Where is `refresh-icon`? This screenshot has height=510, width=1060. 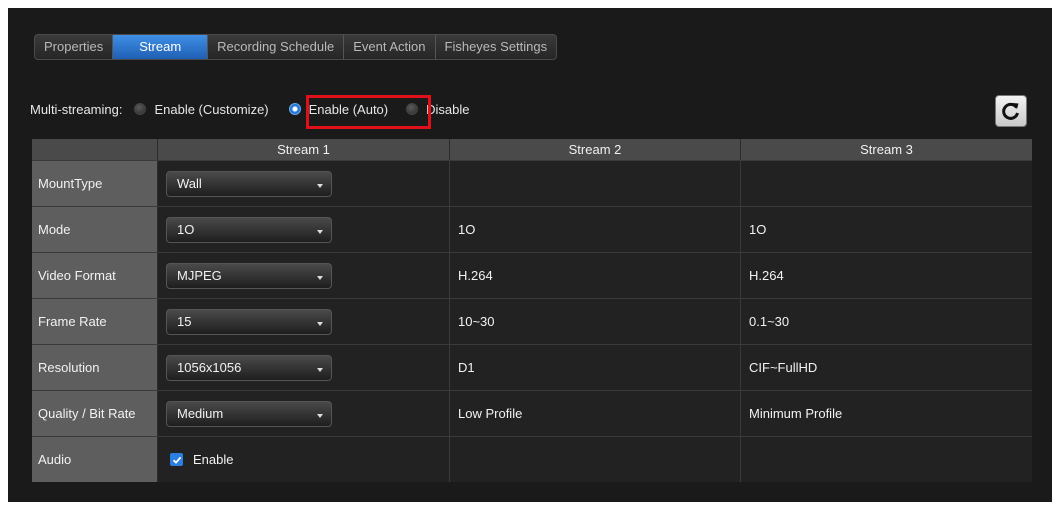
refresh-icon is located at coordinates (1010, 111).